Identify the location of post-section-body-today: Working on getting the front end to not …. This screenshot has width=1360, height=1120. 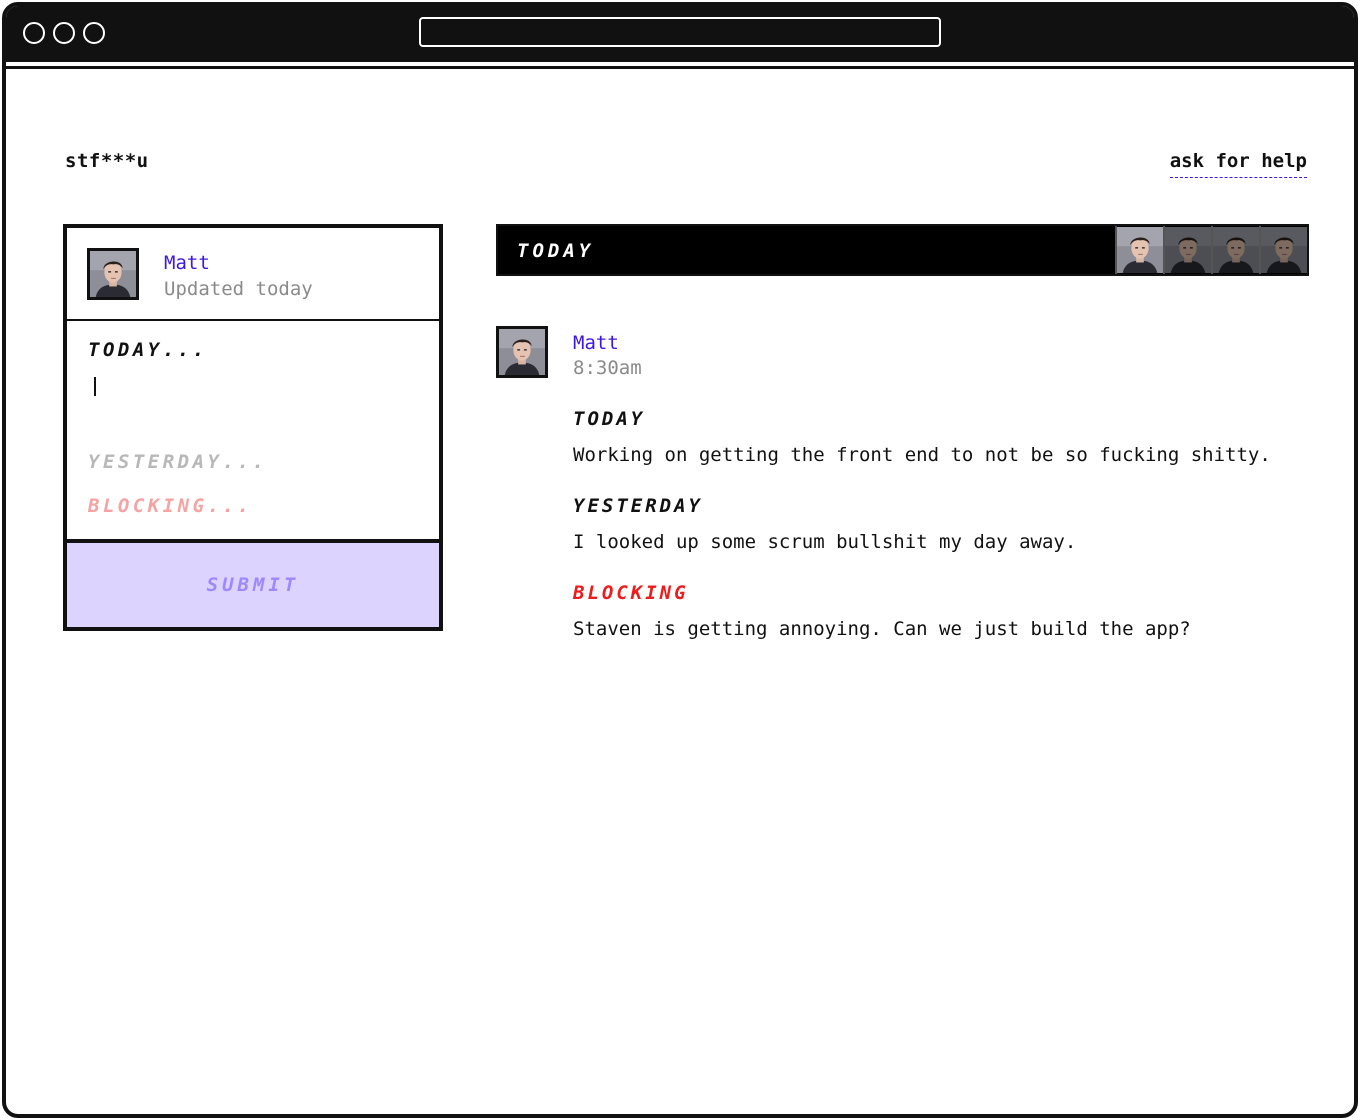
(922, 455).